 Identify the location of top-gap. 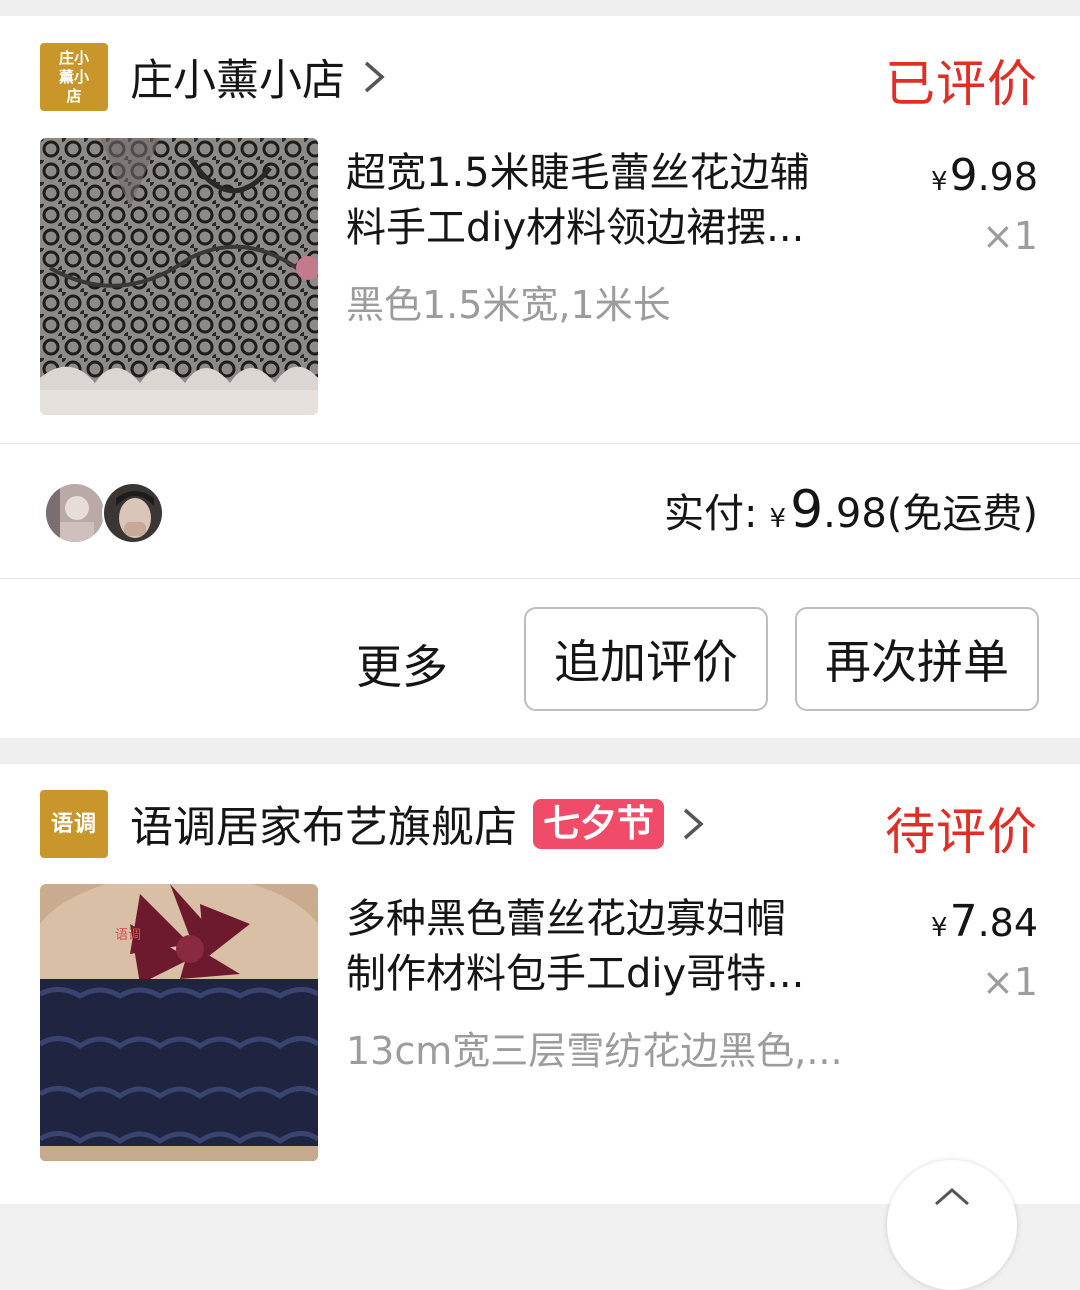
(540, 8).